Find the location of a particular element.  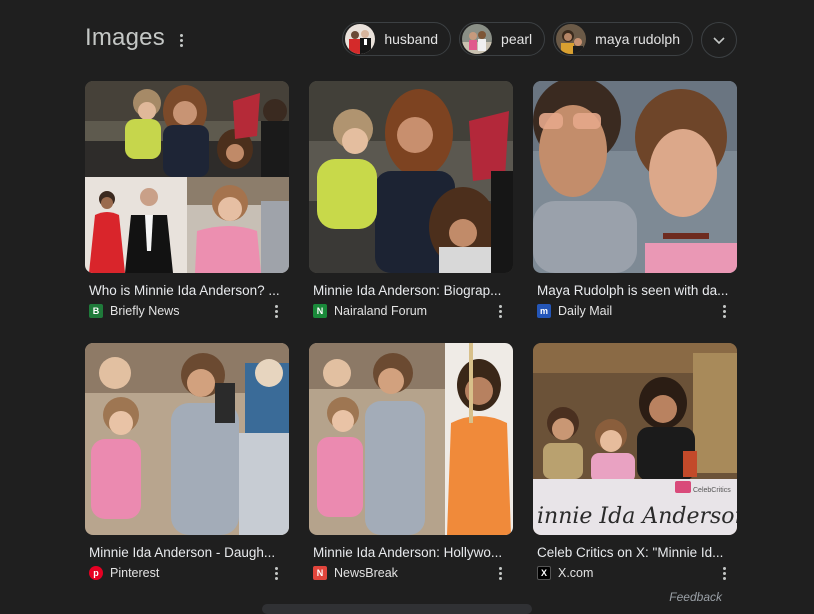

chevron-down-icon is located at coordinates (719, 41).